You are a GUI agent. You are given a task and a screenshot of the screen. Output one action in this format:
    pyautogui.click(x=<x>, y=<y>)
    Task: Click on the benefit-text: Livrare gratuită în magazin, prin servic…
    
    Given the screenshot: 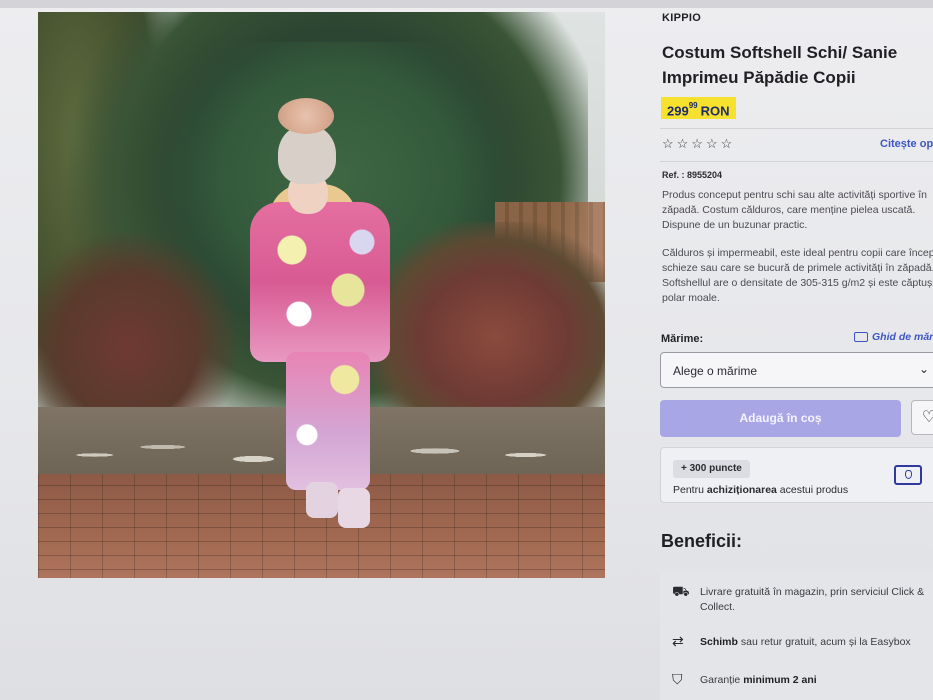 What is the action you would take?
    pyautogui.click(x=816, y=600)
    